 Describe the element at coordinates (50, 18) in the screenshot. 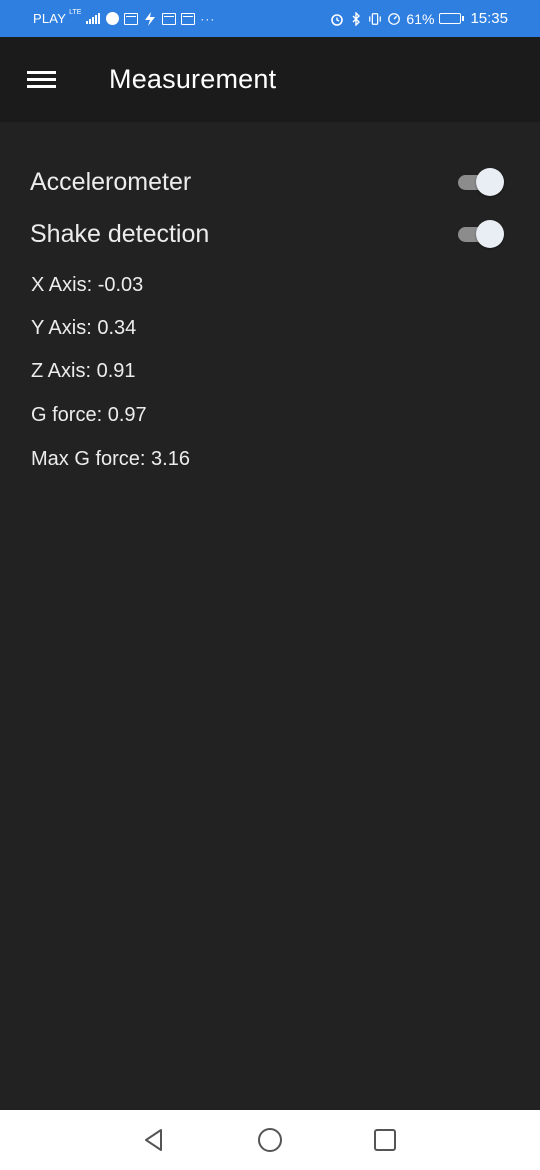

I see `carrier-name: PLAY` at that location.